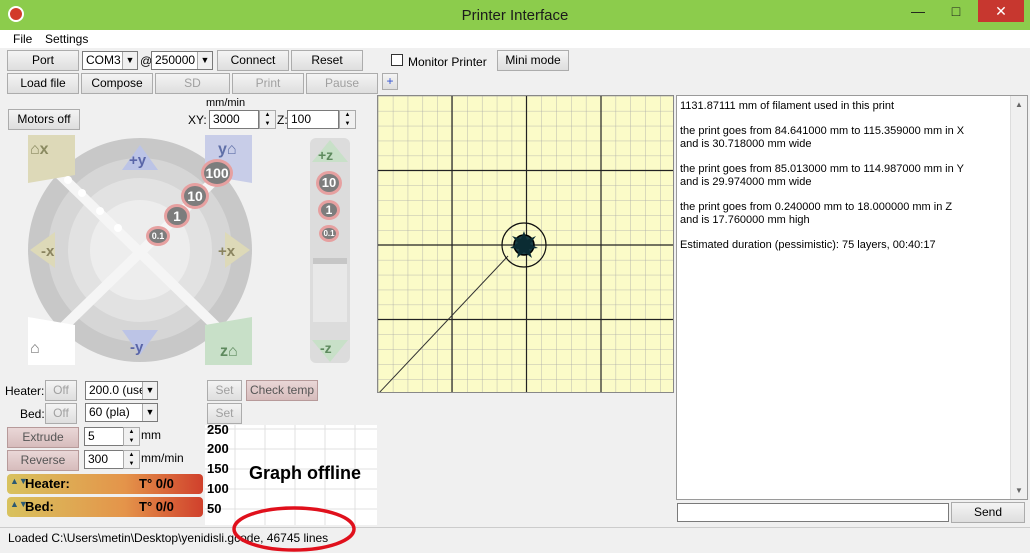 Image resolution: width=1030 pixels, height=553 pixels. What do you see at coordinates (347, 119) in the screenshot?
I see `z-feedrate-stepper: ▲ ▼` at bounding box center [347, 119].